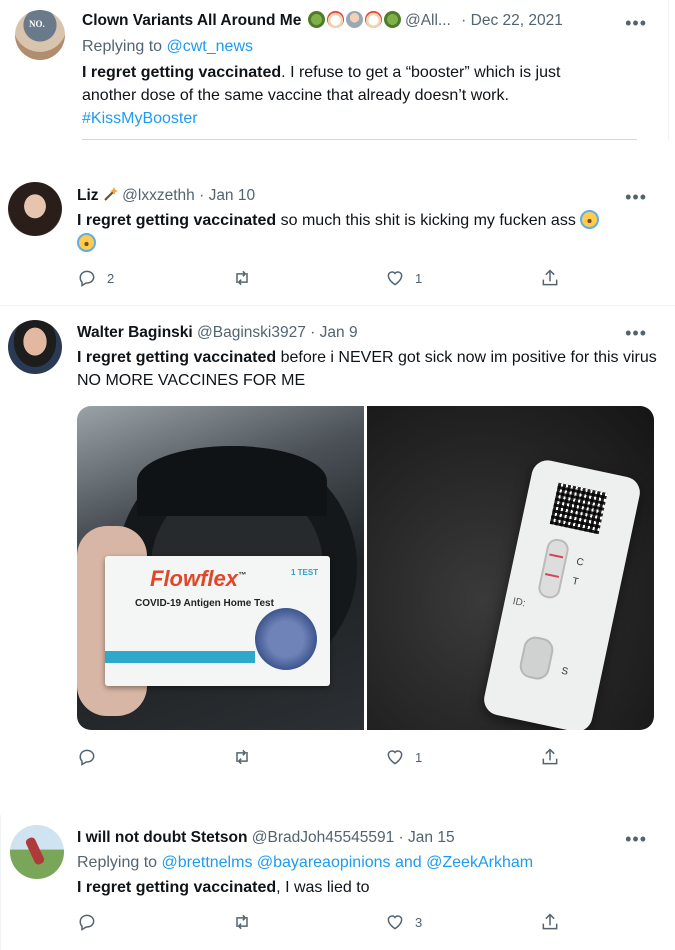  Describe the element at coordinates (286, 639) in the screenshot. I see `virus-graphic` at that location.